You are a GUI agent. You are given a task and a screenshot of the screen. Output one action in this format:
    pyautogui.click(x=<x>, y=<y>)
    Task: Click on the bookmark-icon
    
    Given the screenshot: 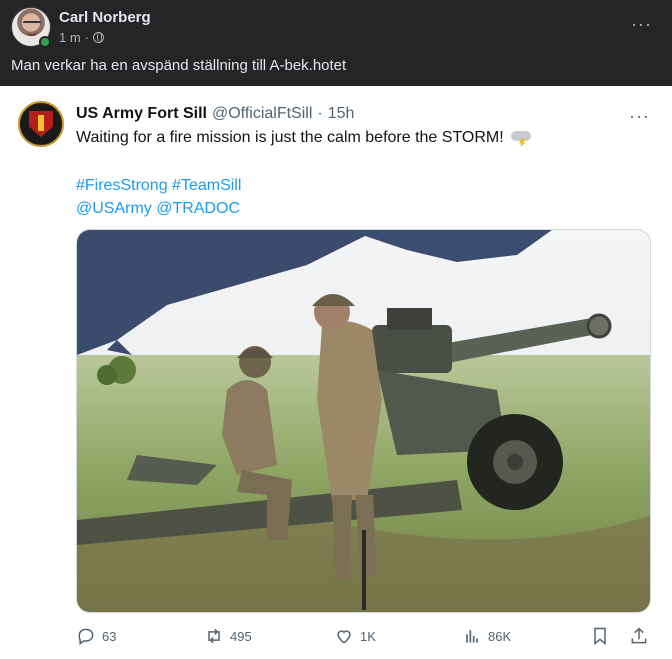 What is the action you would take?
    pyautogui.click(x=600, y=636)
    